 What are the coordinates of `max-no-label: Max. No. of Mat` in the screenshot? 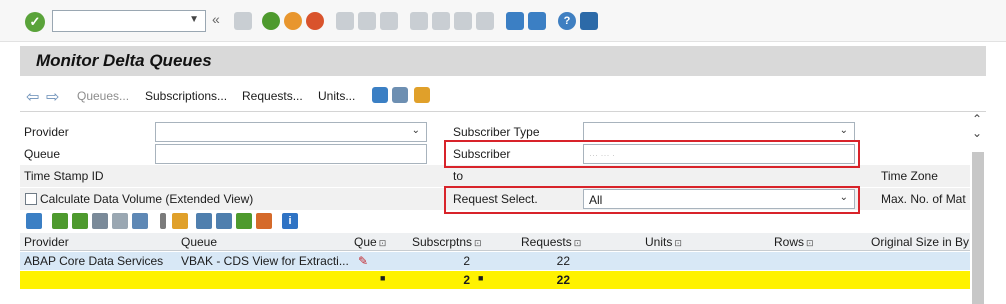 It's located at (923, 199).